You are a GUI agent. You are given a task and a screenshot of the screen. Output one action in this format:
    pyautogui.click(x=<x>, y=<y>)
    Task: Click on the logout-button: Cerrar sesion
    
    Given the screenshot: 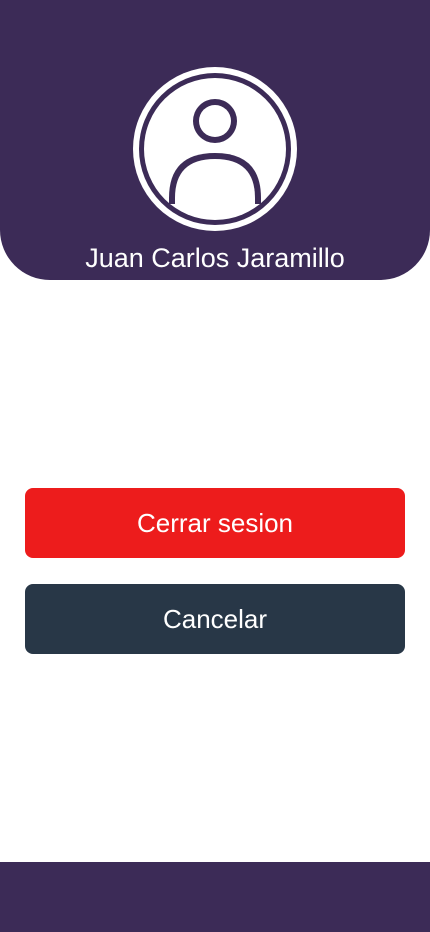 What is the action you would take?
    pyautogui.click(x=215, y=523)
    